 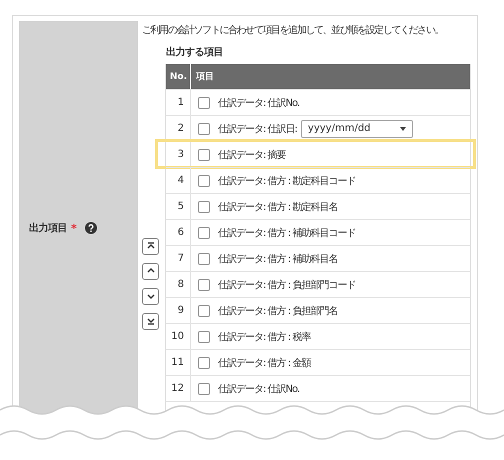 I want to click on table-row: 7 仕訳データ: 借方 : 補助科目名, so click(x=318, y=258).